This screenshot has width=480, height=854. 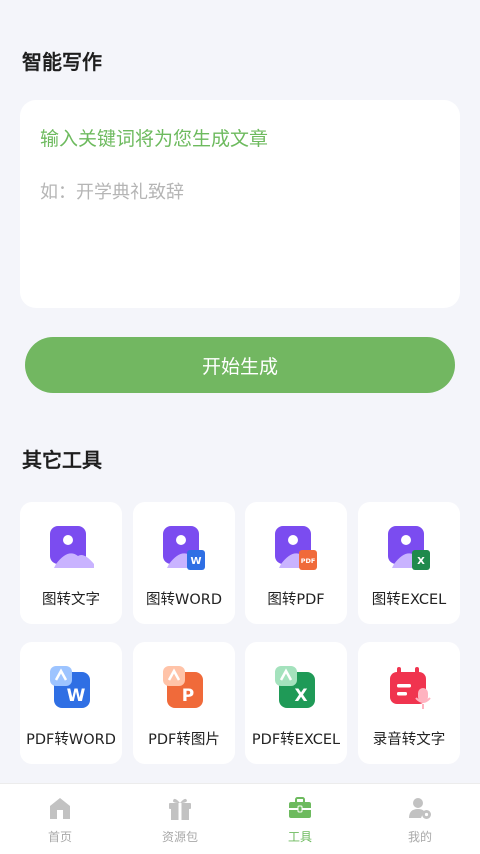 I want to click on keyword-placeholder: 如：开学典礼致辞, so click(x=112, y=192).